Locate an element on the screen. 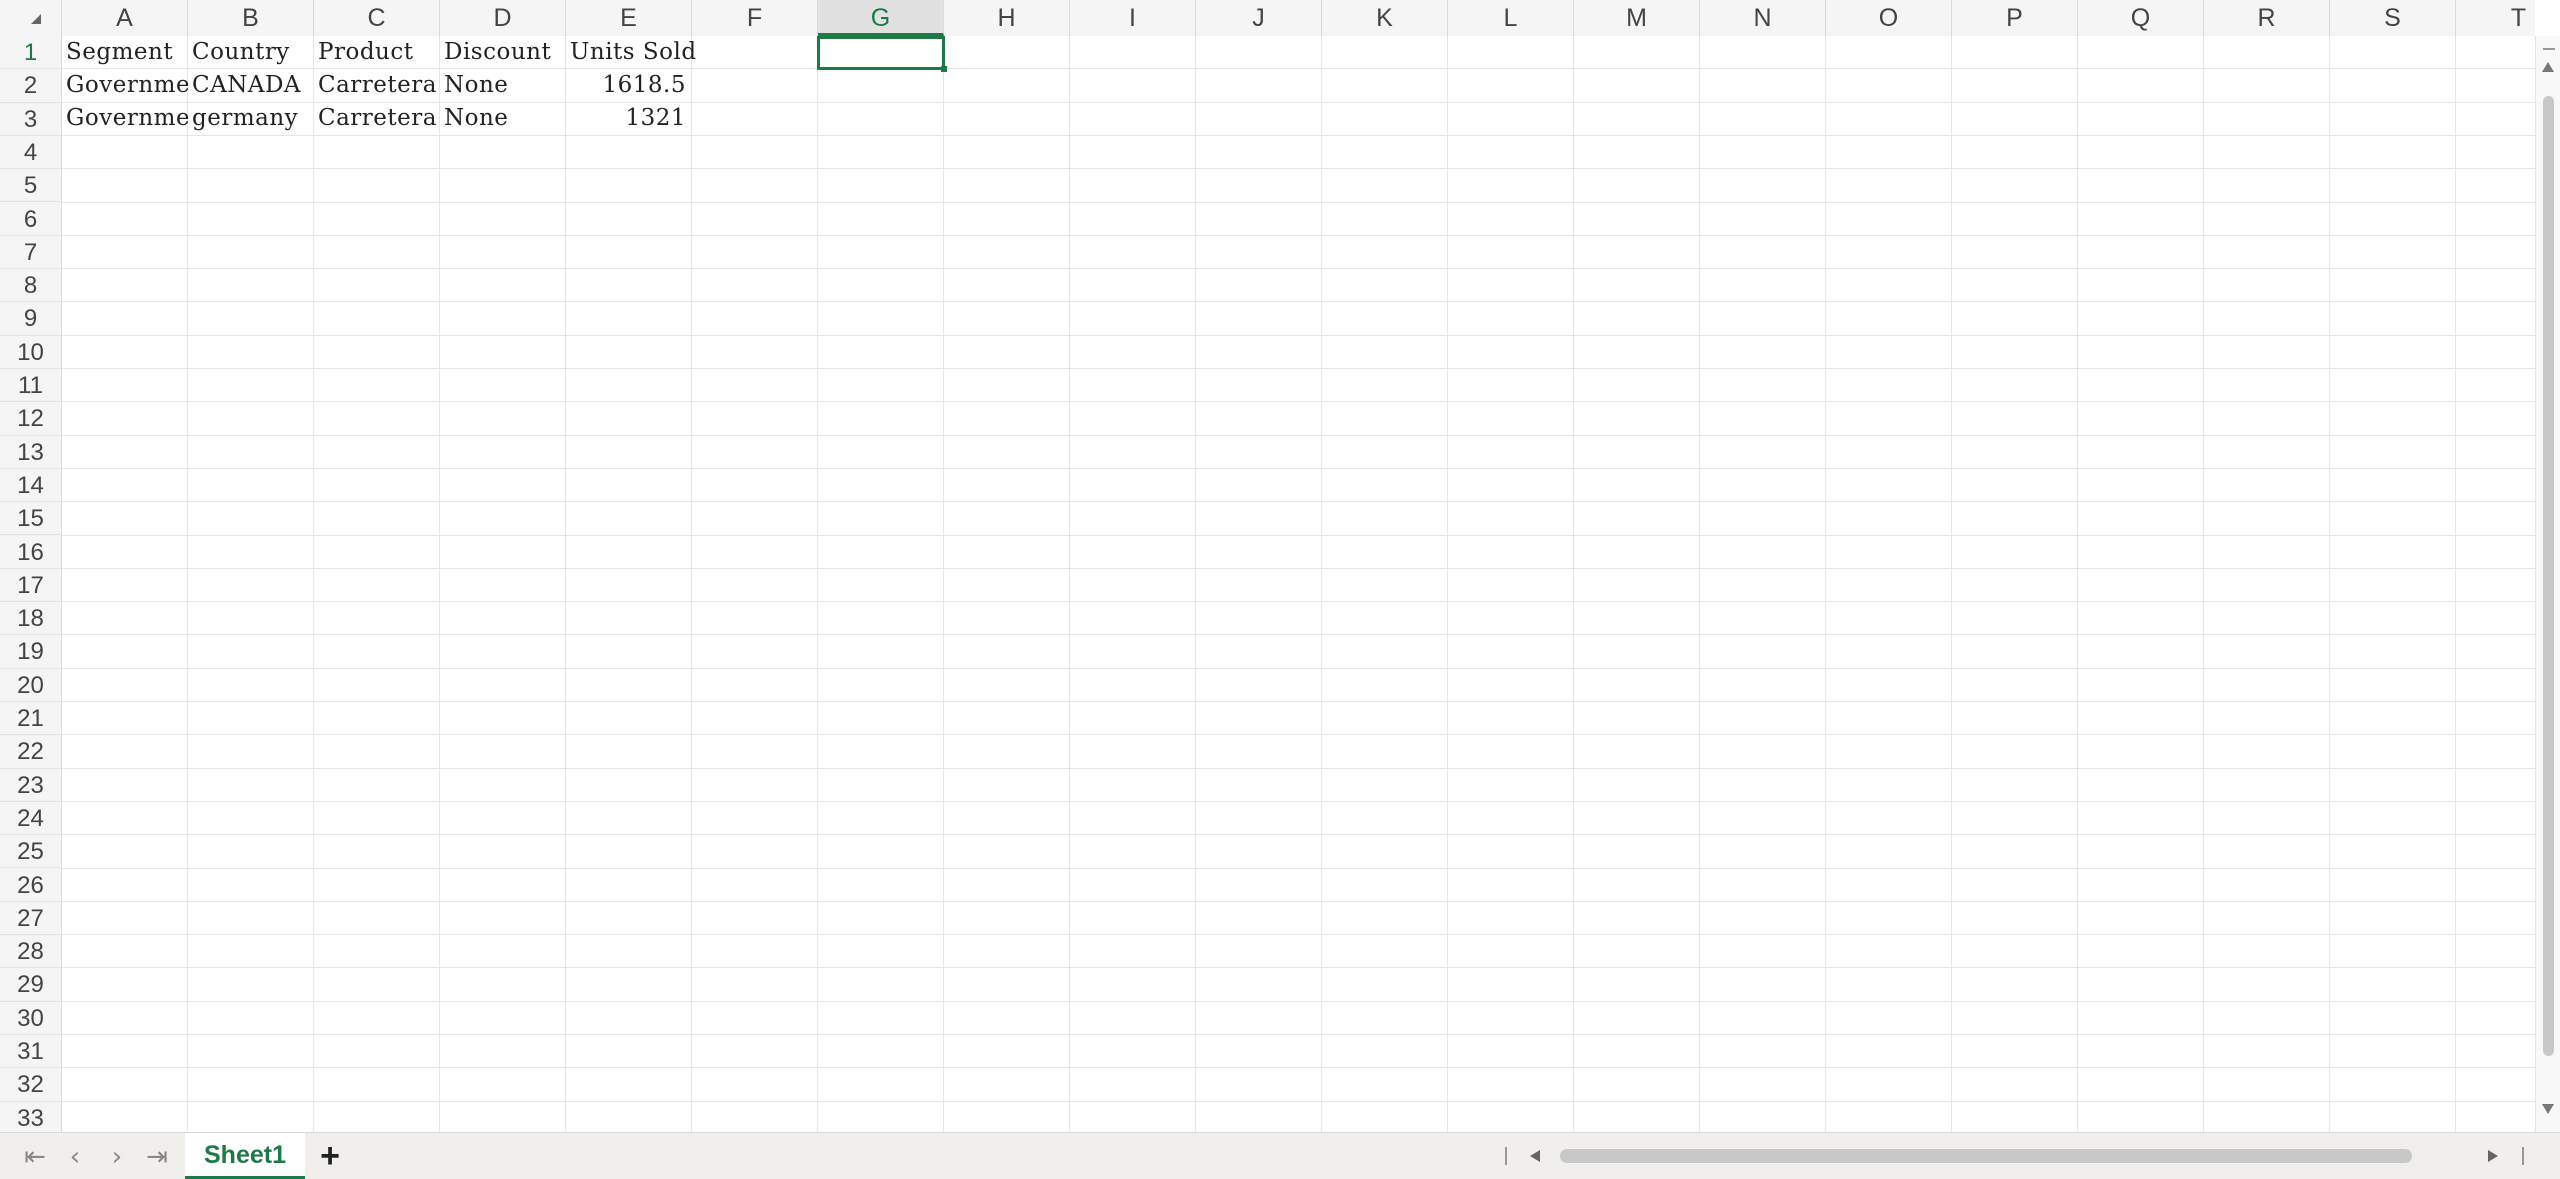  row-header-6: 6 is located at coordinates (30, 219).